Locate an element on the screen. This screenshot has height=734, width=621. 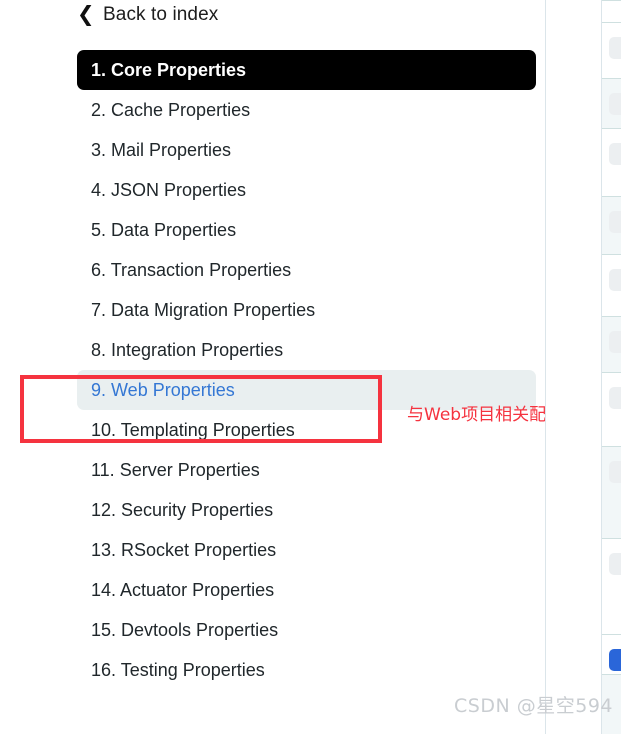
list-item: 5. Data Properties is located at coordinates (272, 230).